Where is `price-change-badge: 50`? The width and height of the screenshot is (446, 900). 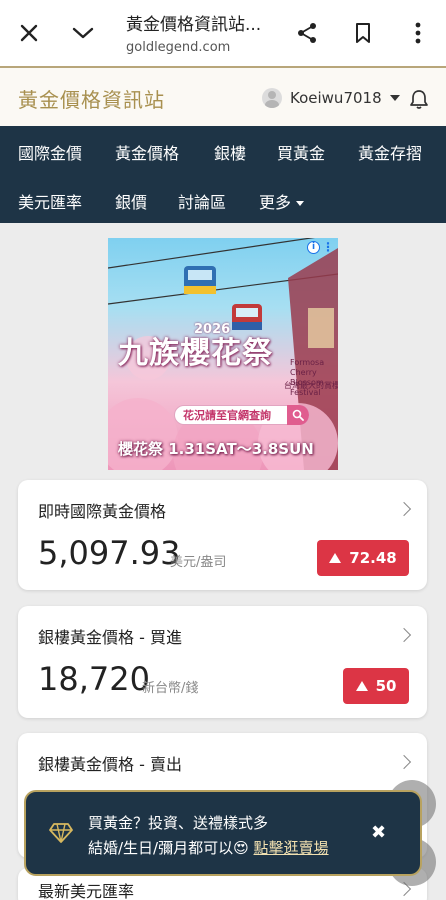
price-change-badge: 50 is located at coordinates (376, 686).